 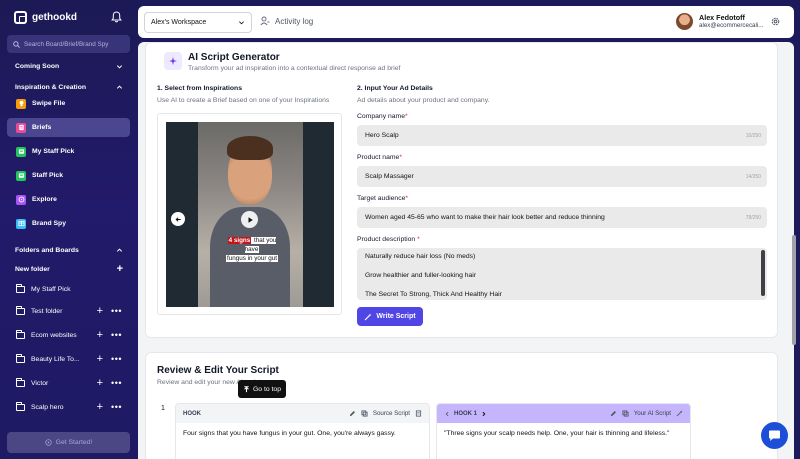 I want to click on coming-soon-section: Coming Soon, so click(x=69, y=66).